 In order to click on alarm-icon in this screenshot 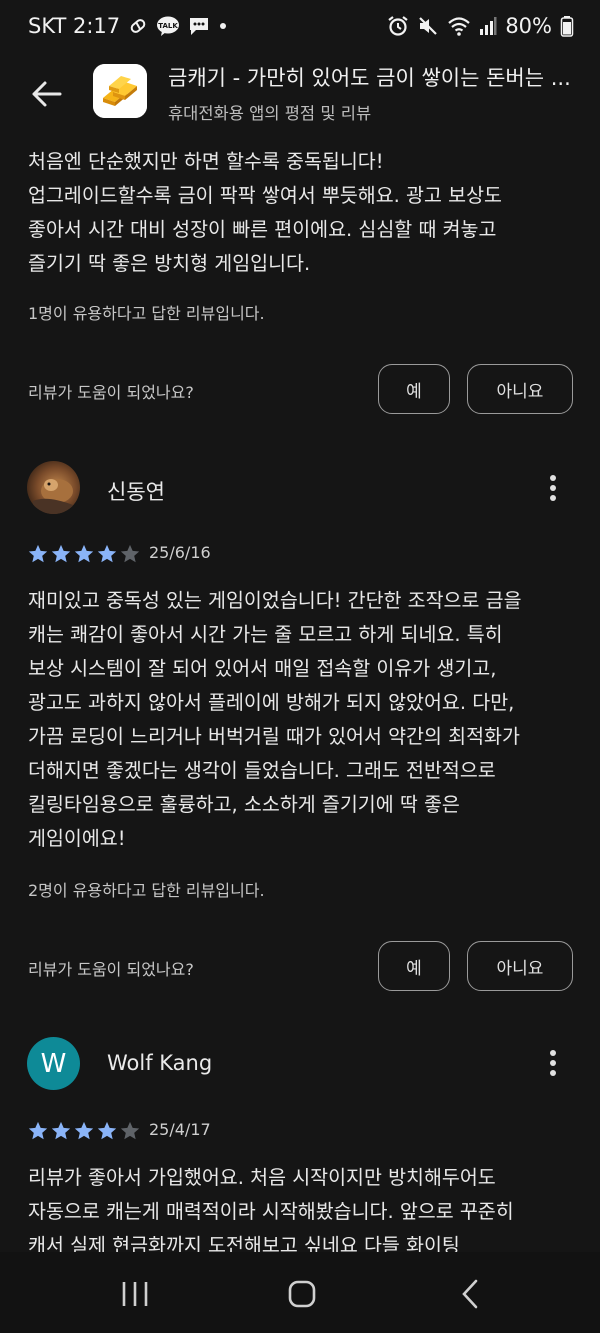, I will do `click(398, 26)`.